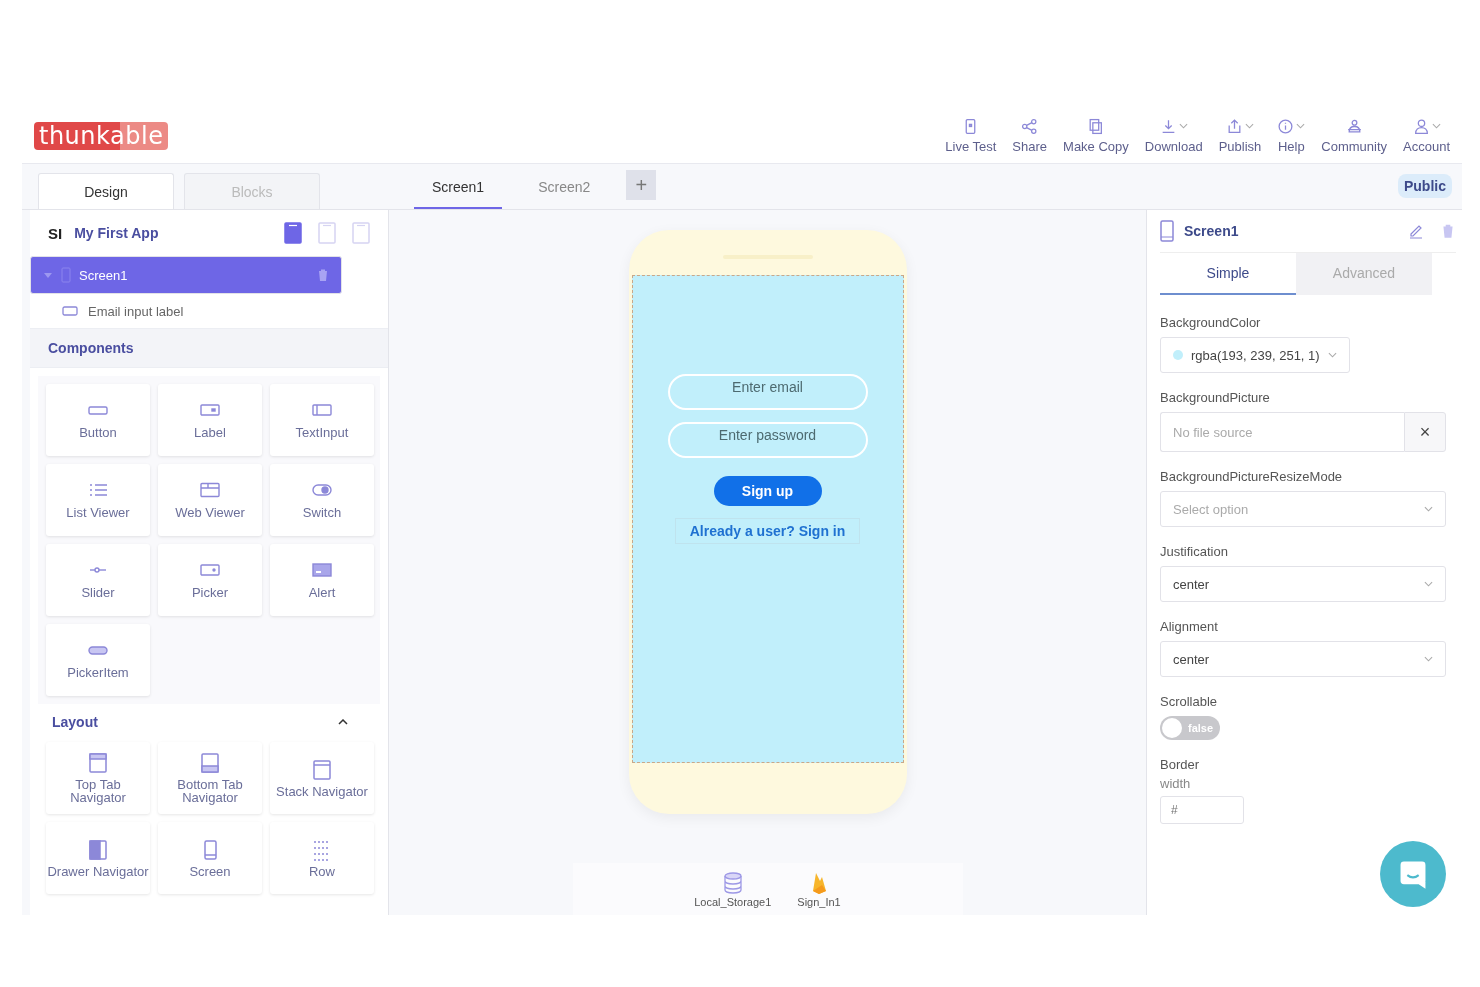 The width and height of the screenshot is (1480, 987). I want to click on component-card: List Viewer, so click(98, 500).